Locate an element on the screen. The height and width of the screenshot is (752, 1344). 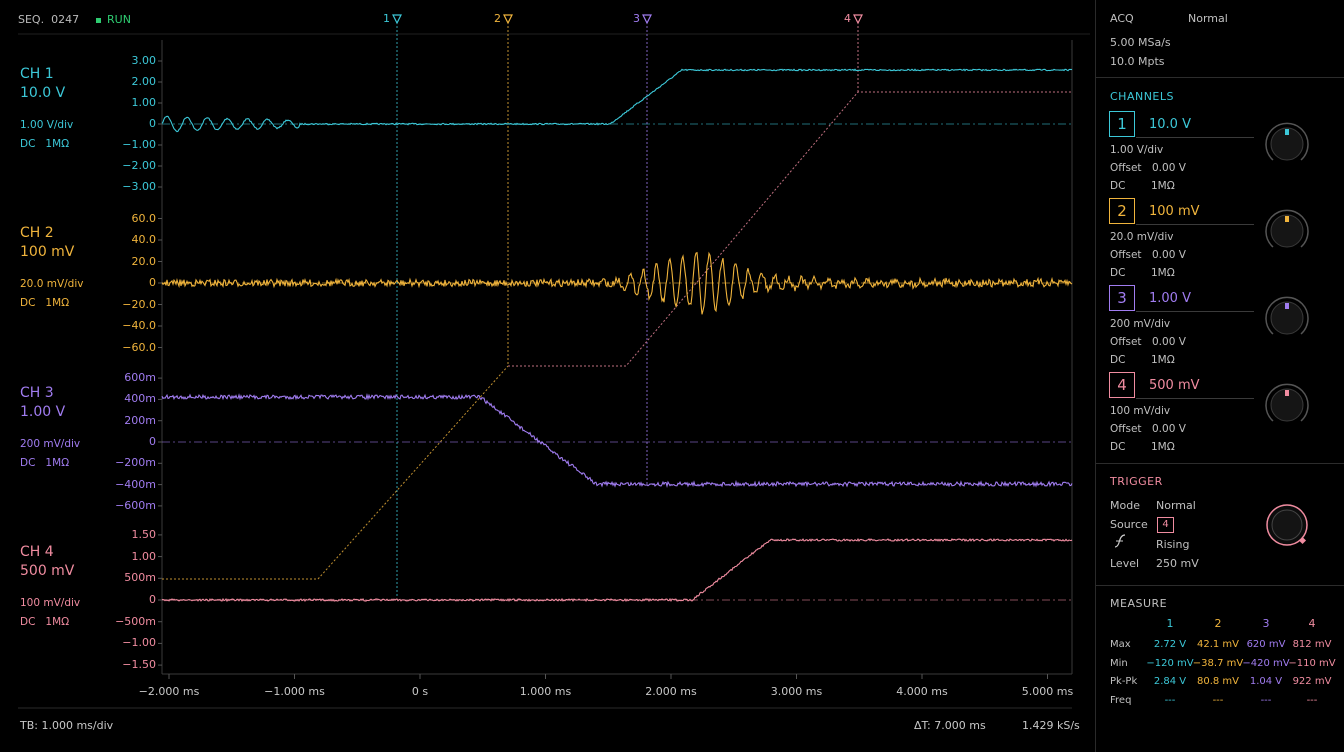
cursor-3-label: 3 is located at coordinates (636, 18).